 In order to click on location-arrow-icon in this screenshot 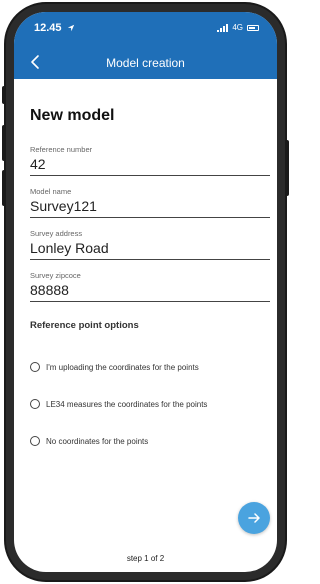, I will do `click(70, 28)`.